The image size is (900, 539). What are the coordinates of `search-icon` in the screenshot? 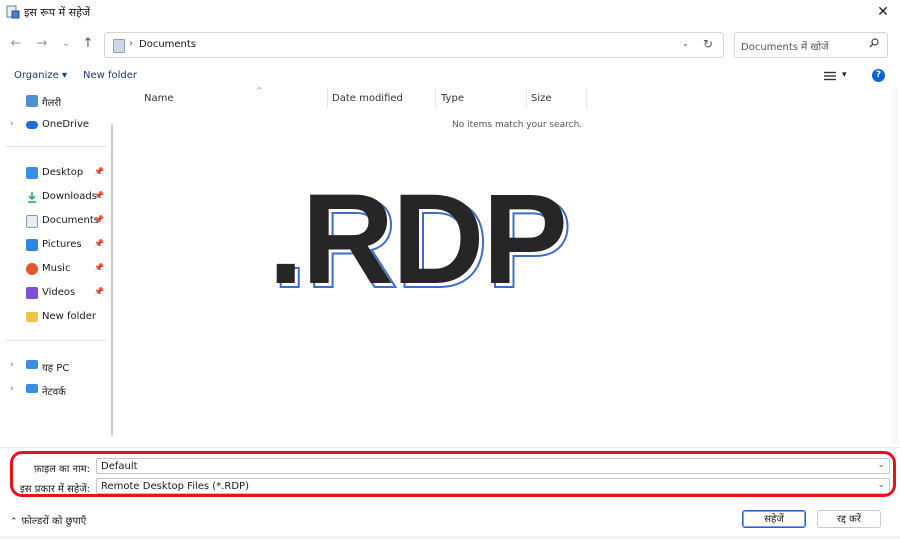 It's located at (874, 43).